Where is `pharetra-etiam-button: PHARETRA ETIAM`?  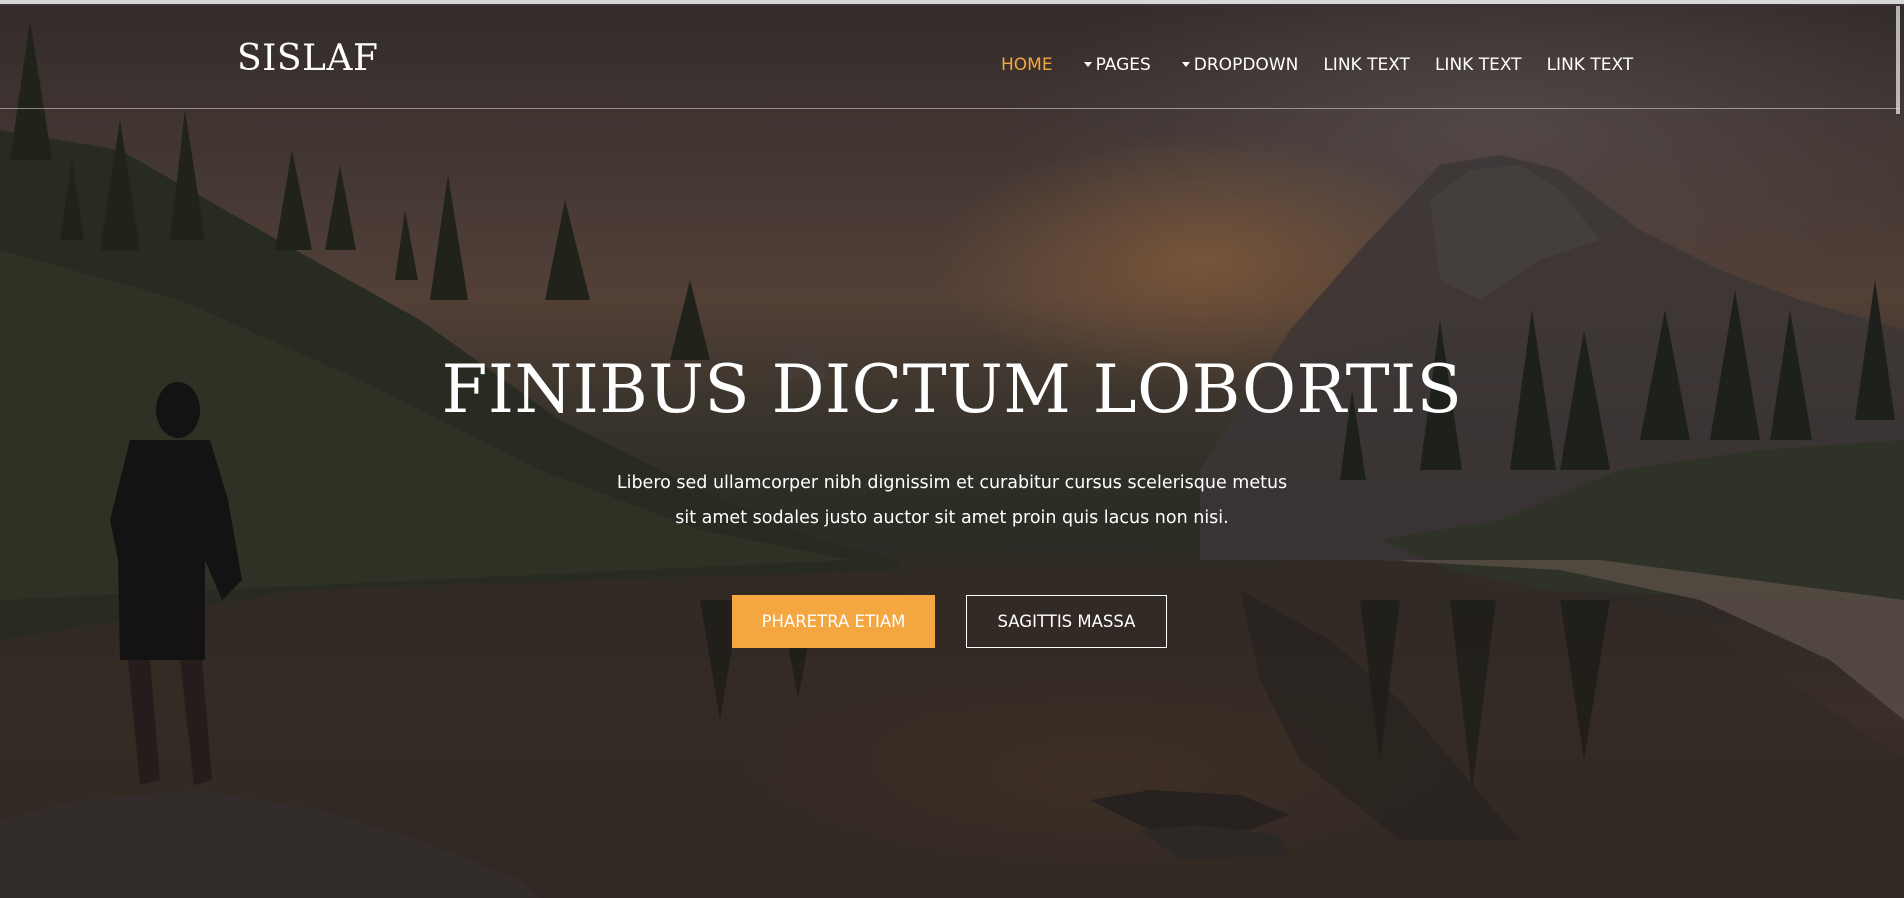 pharetra-etiam-button: PHARETRA ETIAM is located at coordinates (833, 621).